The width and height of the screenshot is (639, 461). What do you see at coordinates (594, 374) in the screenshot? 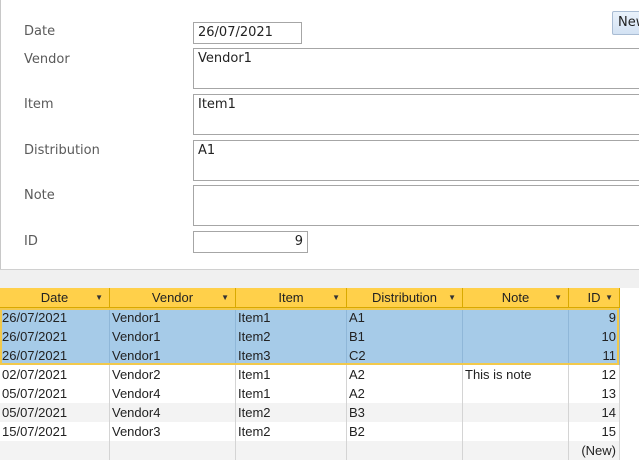
I see `cell-id: 12` at bounding box center [594, 374].